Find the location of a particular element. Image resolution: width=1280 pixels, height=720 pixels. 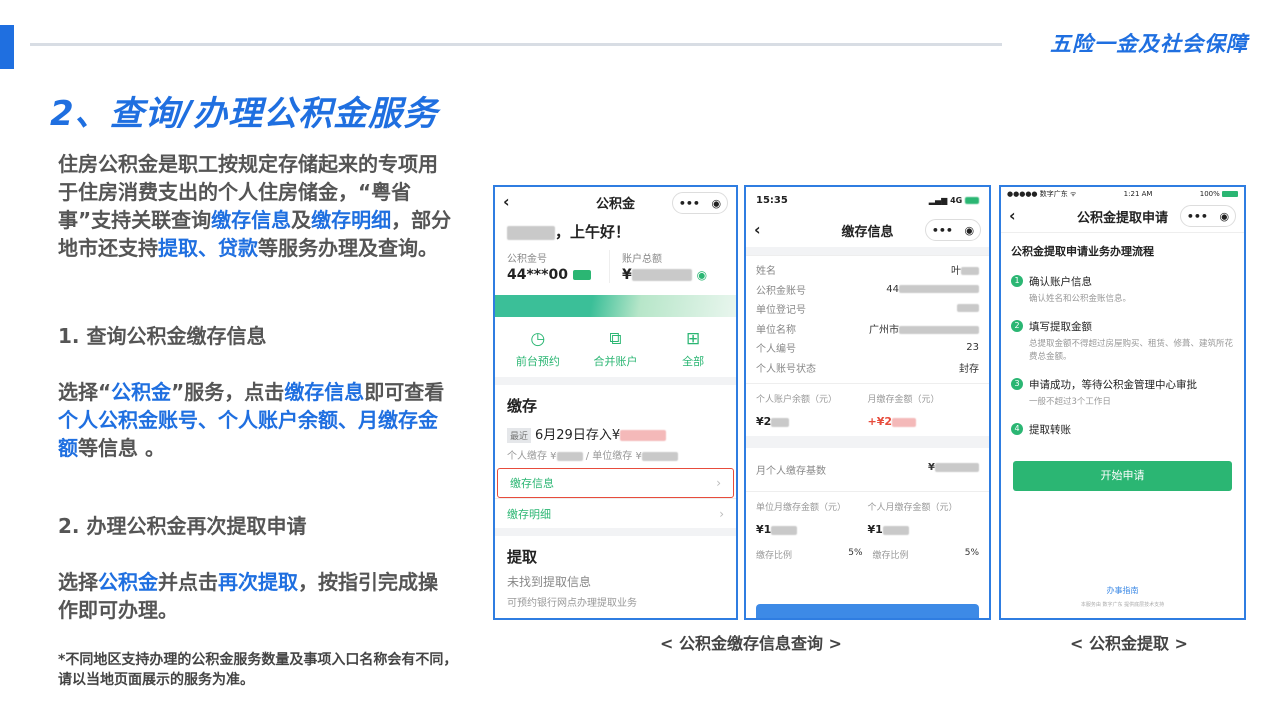

process-step: 3 申请成功，等待公积金管理中心审批 一般不超过3个工作日 is located at coordinates (1122, 392).